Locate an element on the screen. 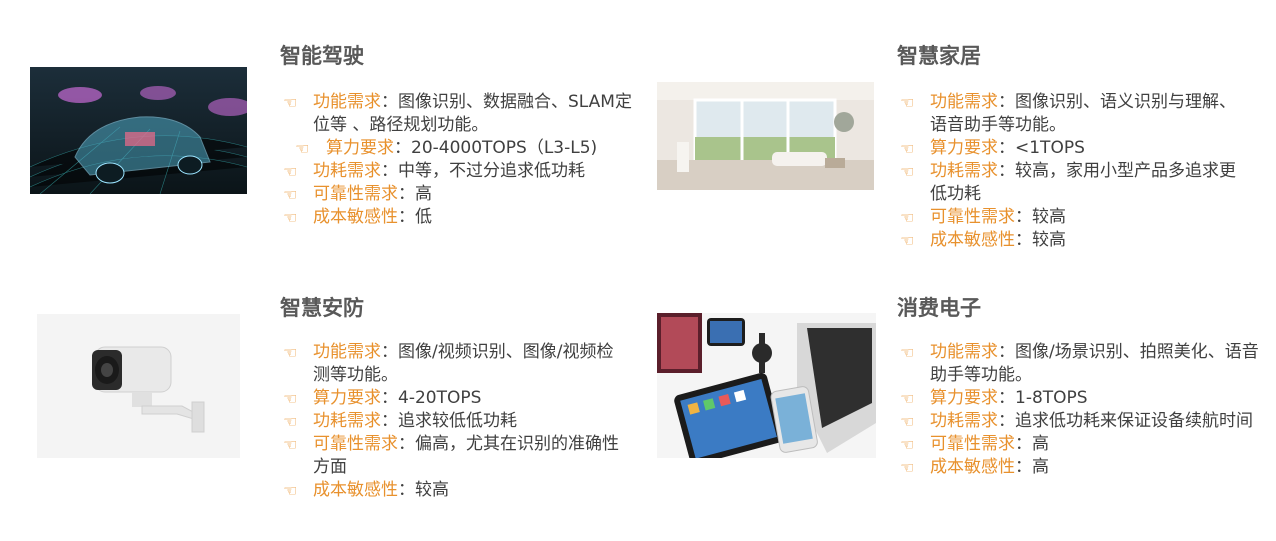 The height and width of the screenshot is (541, 1276). list-item: ☜ 算力要求：20-4000TOPS（L3-L5) is located at coordinates (460, 148).